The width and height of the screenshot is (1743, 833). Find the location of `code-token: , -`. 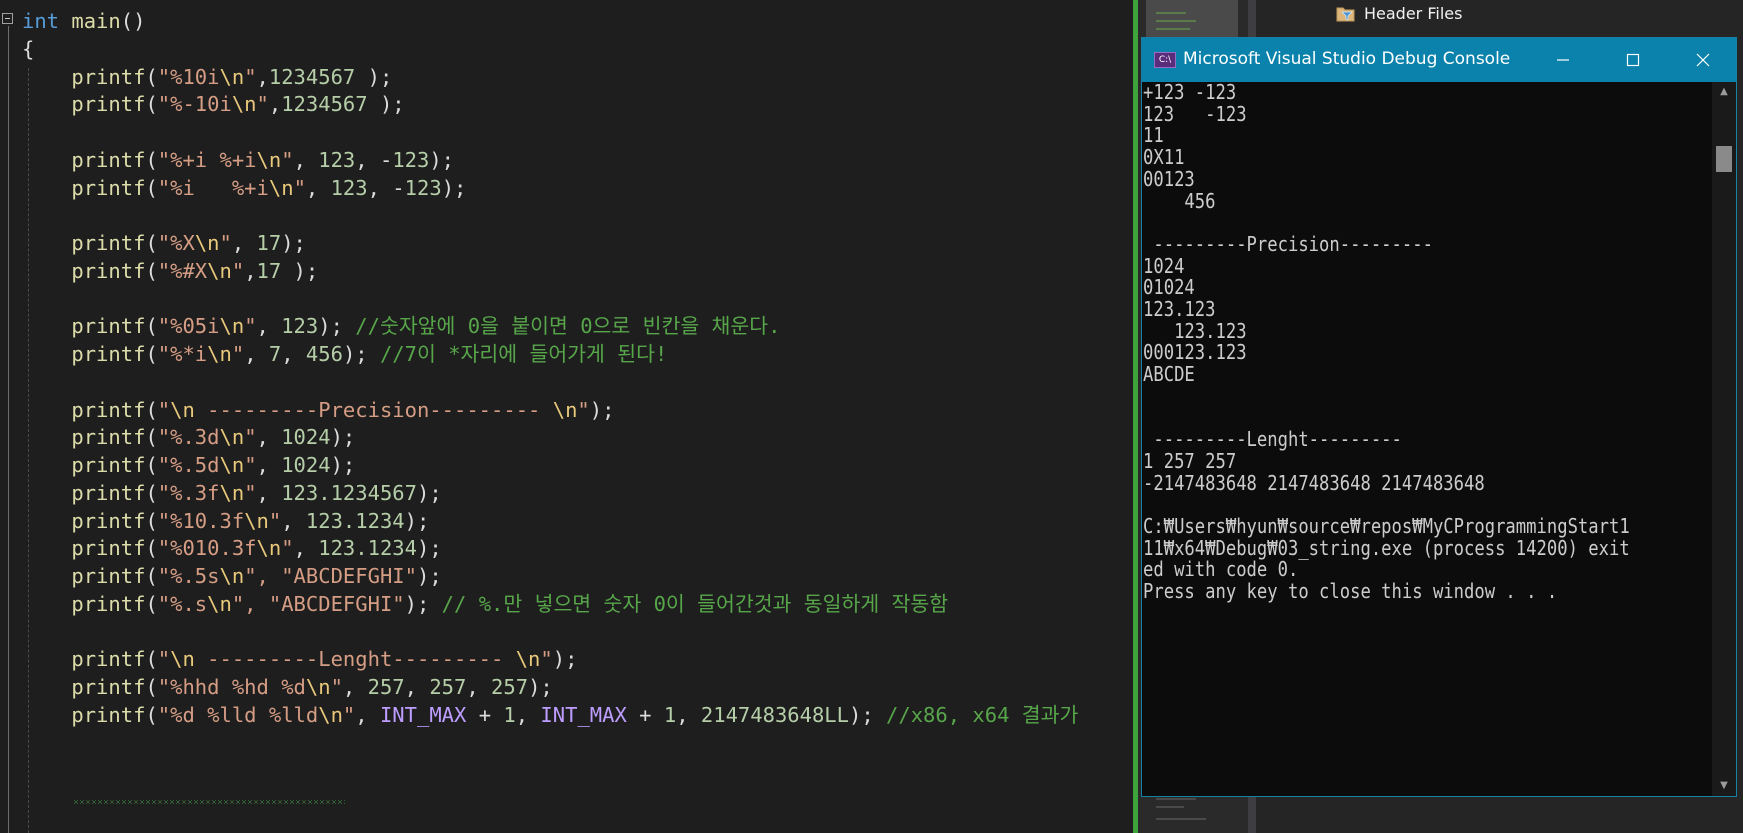

code-token: , - is located at coordinates (386, 187).